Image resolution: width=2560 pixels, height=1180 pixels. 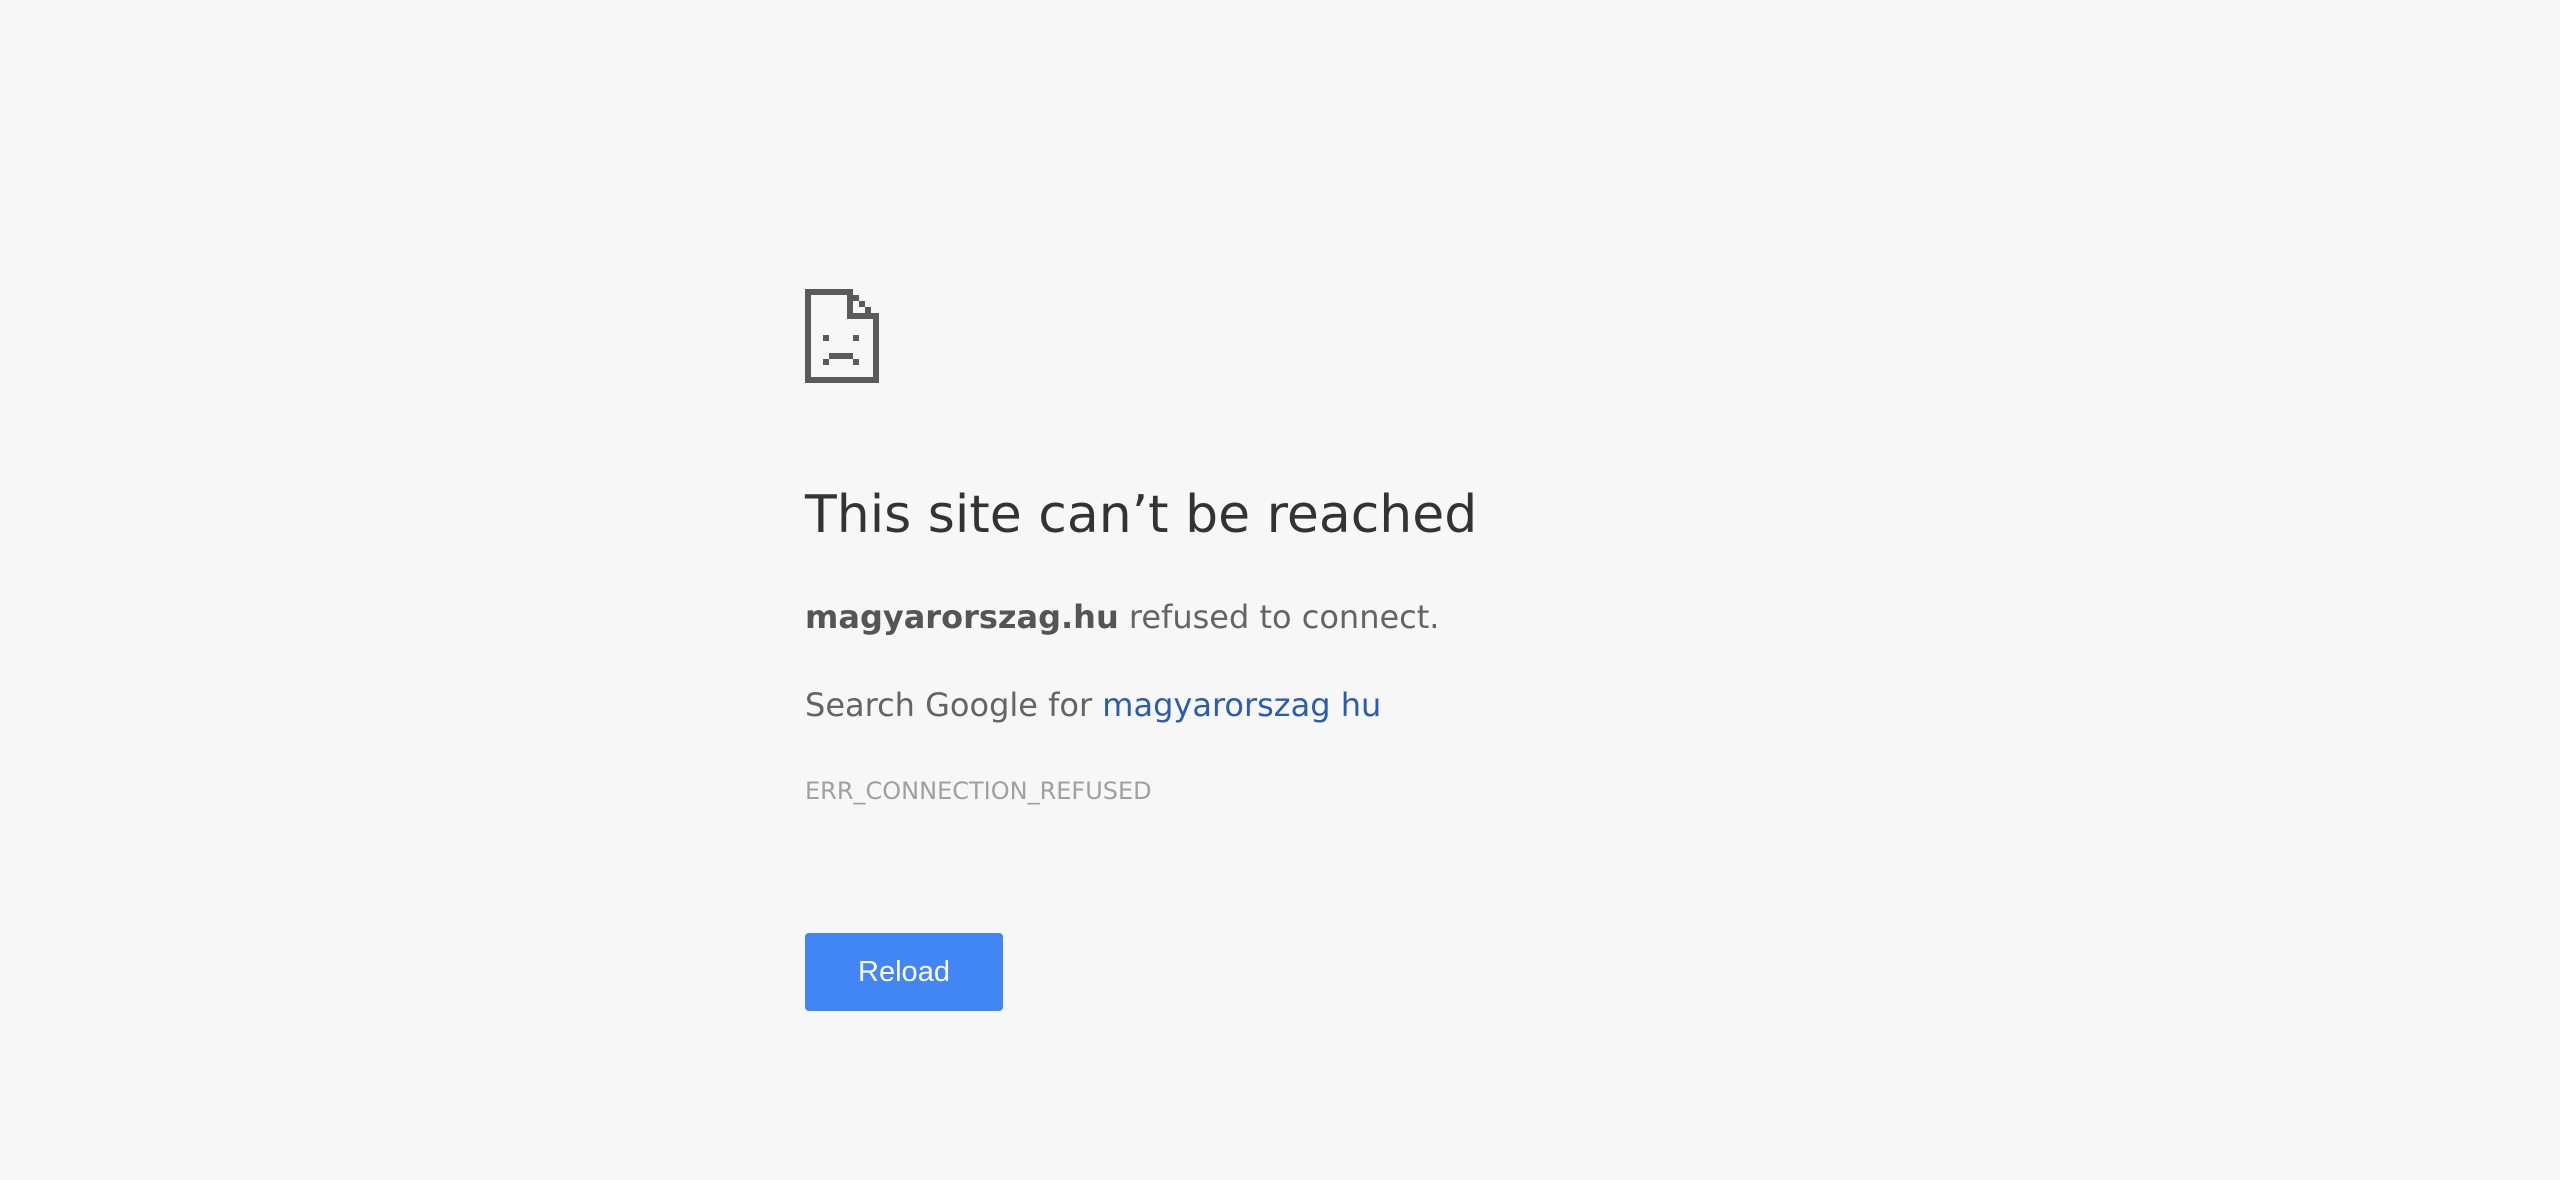 What do you see at coordinates (954, 705) in the screenshot?
I see `search-suggestion-prefix: Search Google for` at bounding box center [954, 705].